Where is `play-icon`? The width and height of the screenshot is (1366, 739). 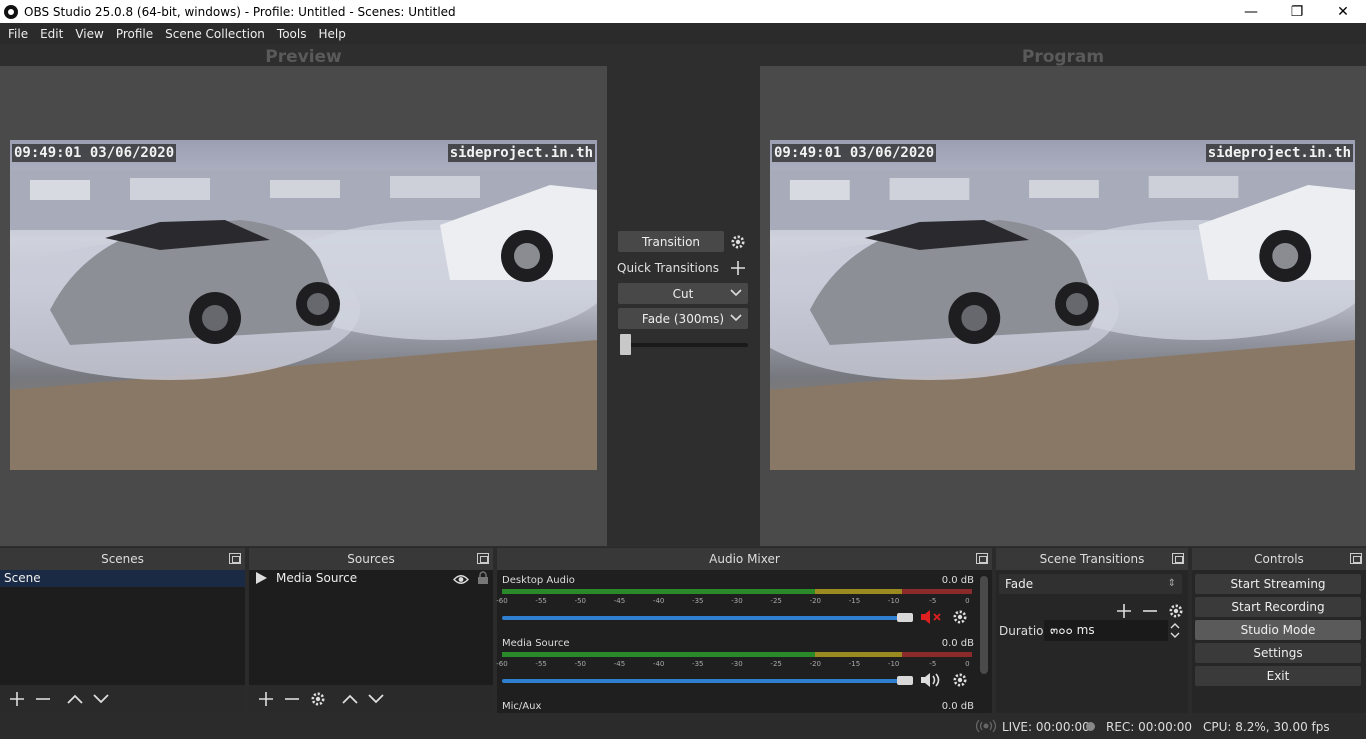 play-icon is located at coordinates (261, 580).